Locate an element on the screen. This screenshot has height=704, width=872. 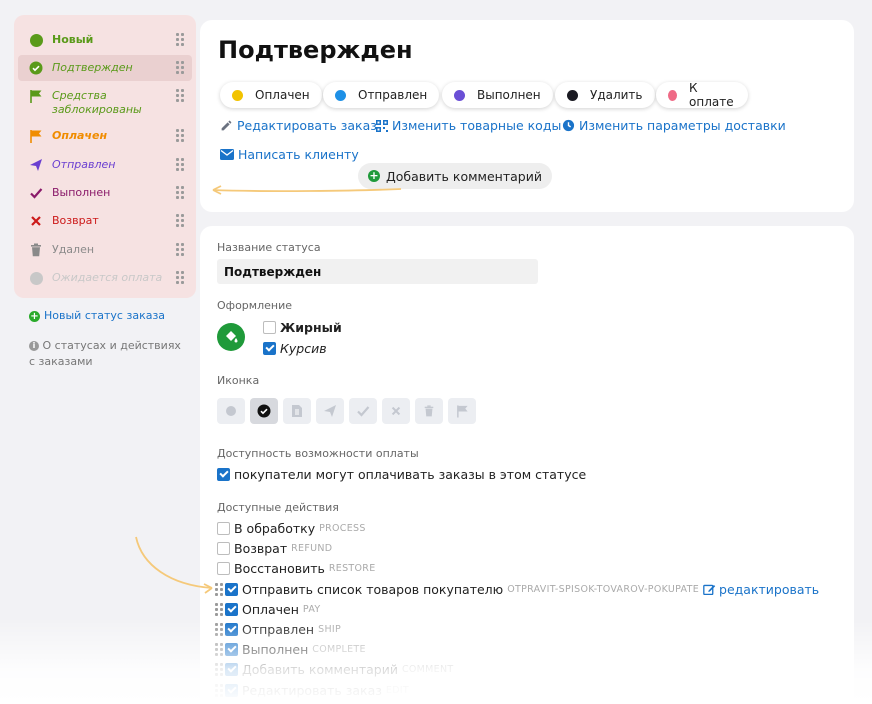
action-item: Выполнен COMPLETE is located at coordinates (290, 649).